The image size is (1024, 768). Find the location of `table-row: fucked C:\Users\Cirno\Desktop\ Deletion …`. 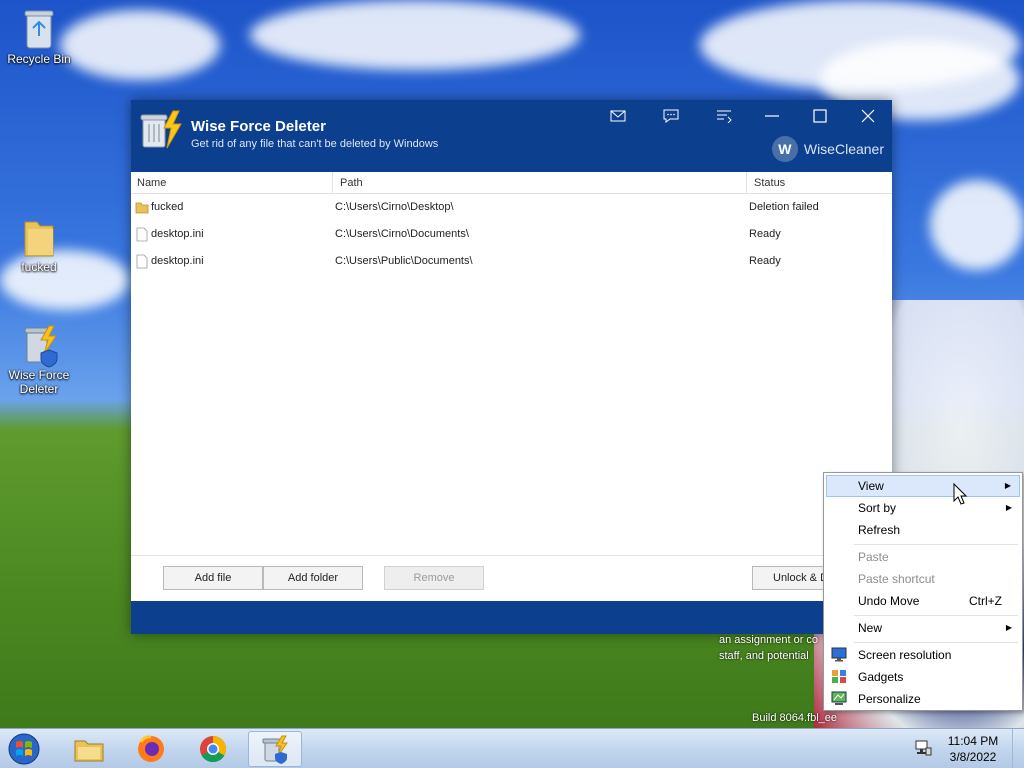

table-row: fucked C:\Users\Cirno\Desktop\ Deletion … is located at coordinates (511, 207).